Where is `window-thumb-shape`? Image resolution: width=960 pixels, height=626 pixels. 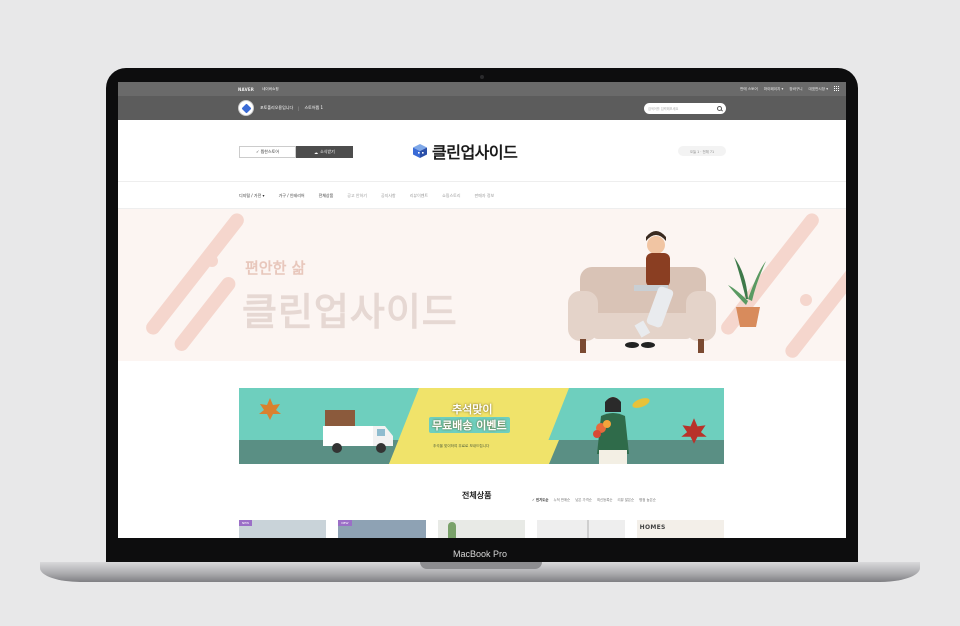 window-thumb-shape is located at coordinates (588, 529).